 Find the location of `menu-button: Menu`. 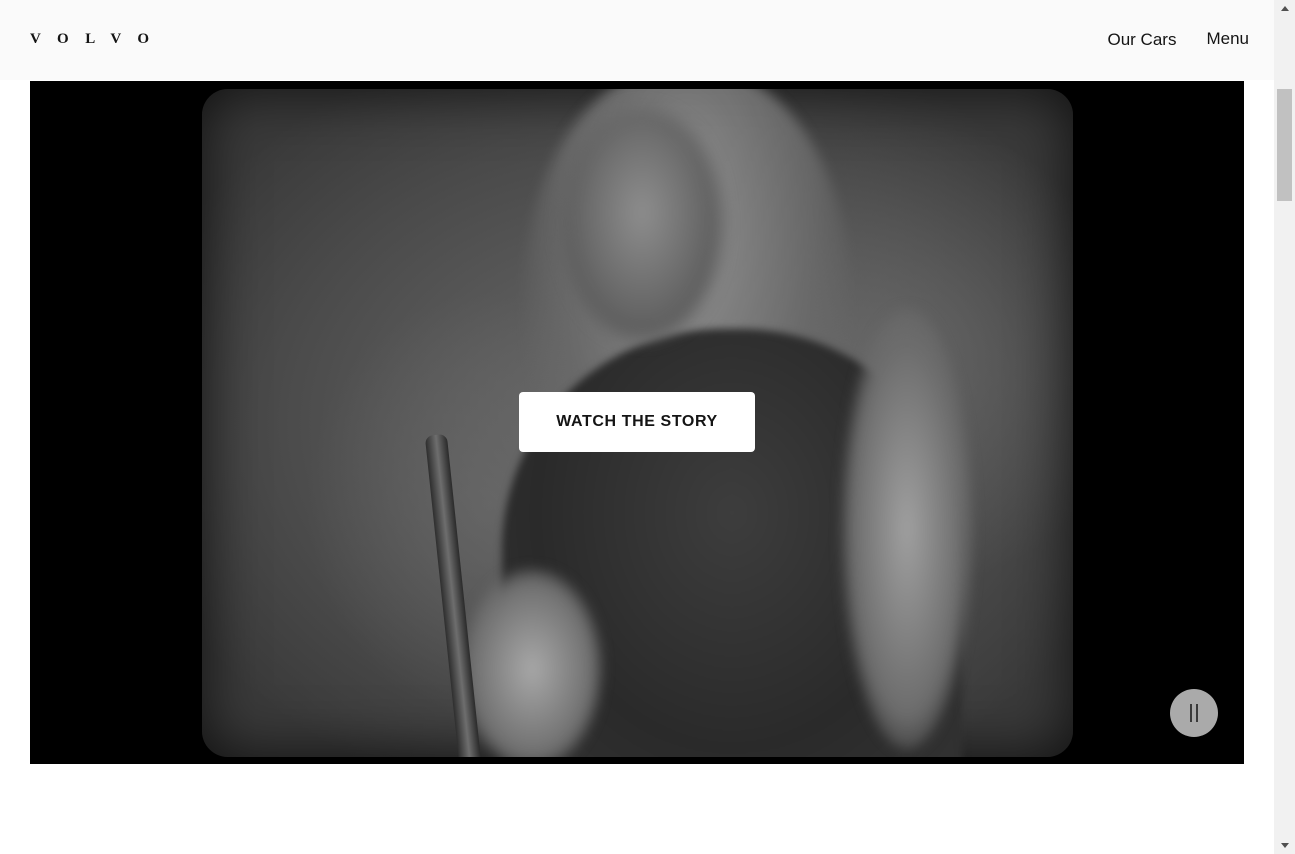

menu-button: Menu is located at coordinates (1227, 39).